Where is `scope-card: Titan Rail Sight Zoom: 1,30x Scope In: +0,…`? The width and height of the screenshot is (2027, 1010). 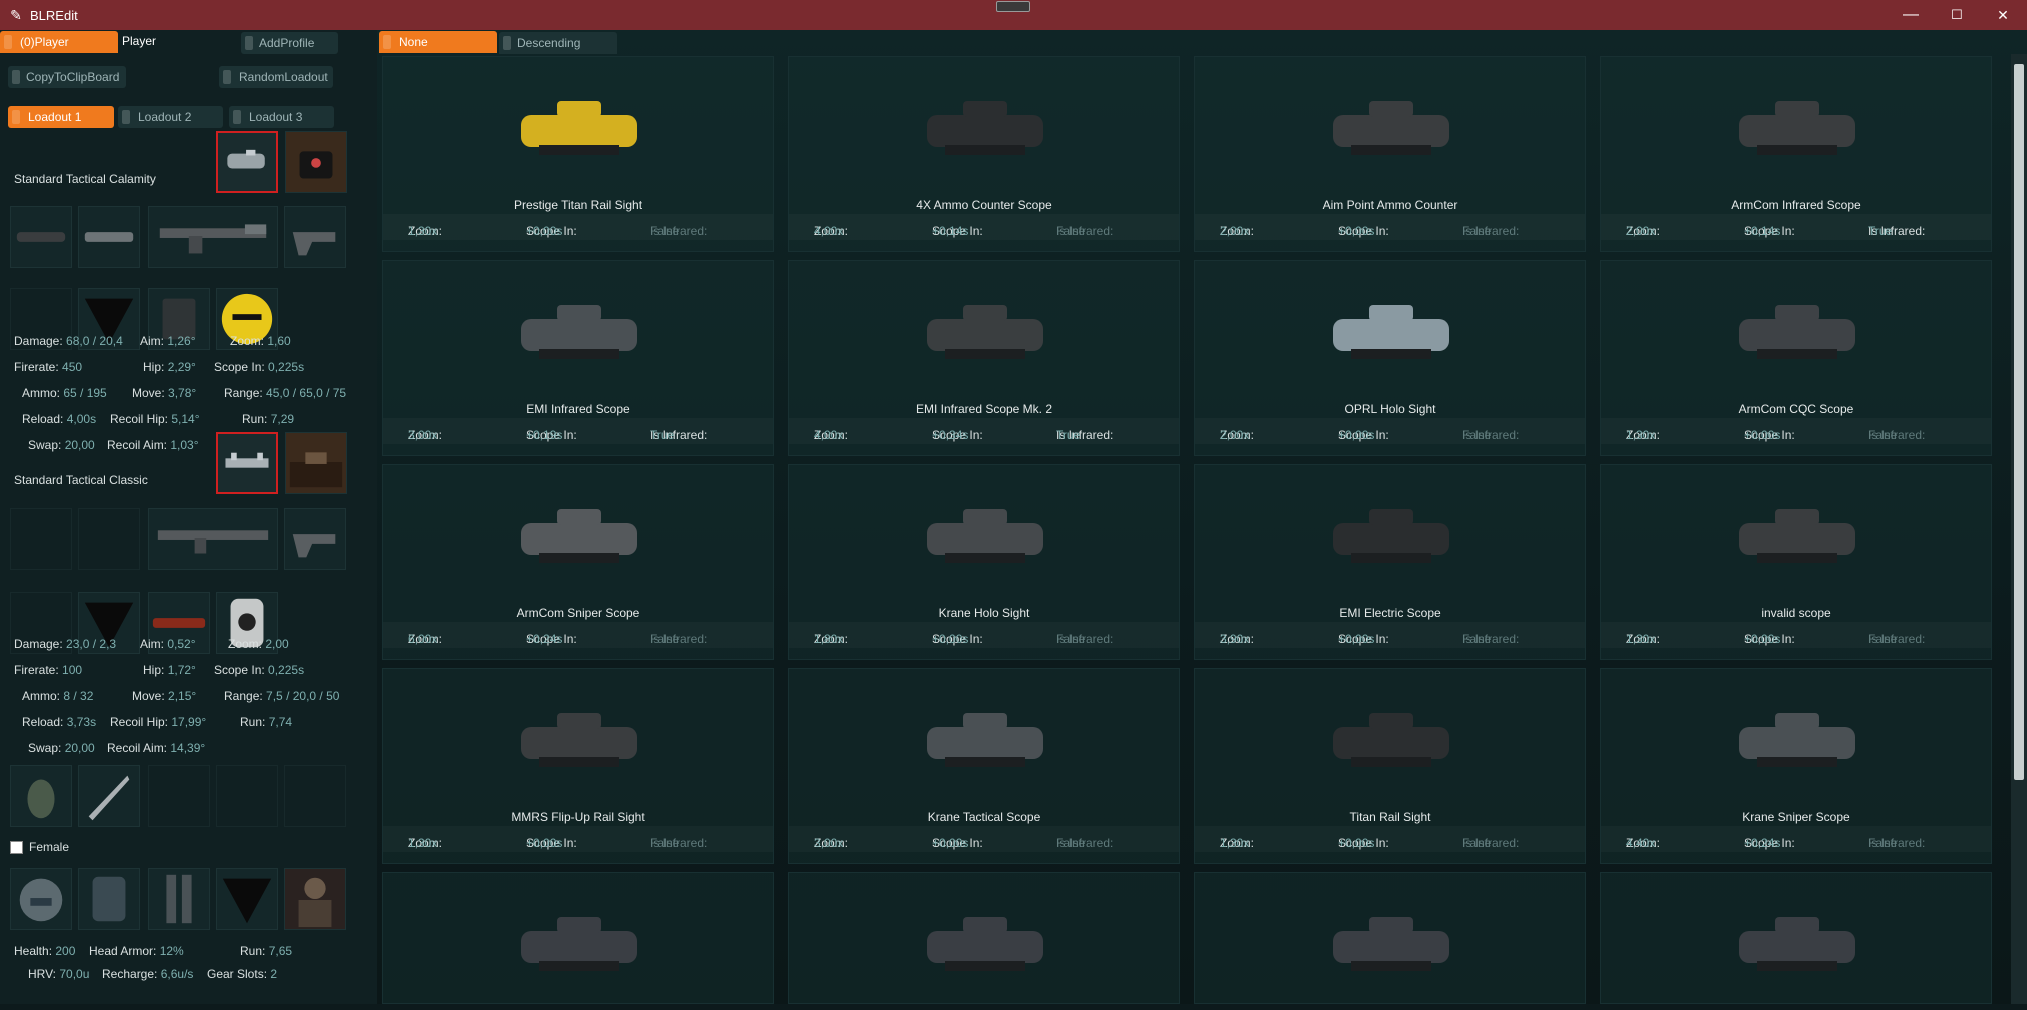 scope-card: Titan Rail Sight Zoom: 1,30x Scope In: +0,… is located at coordinates (1390, 766).